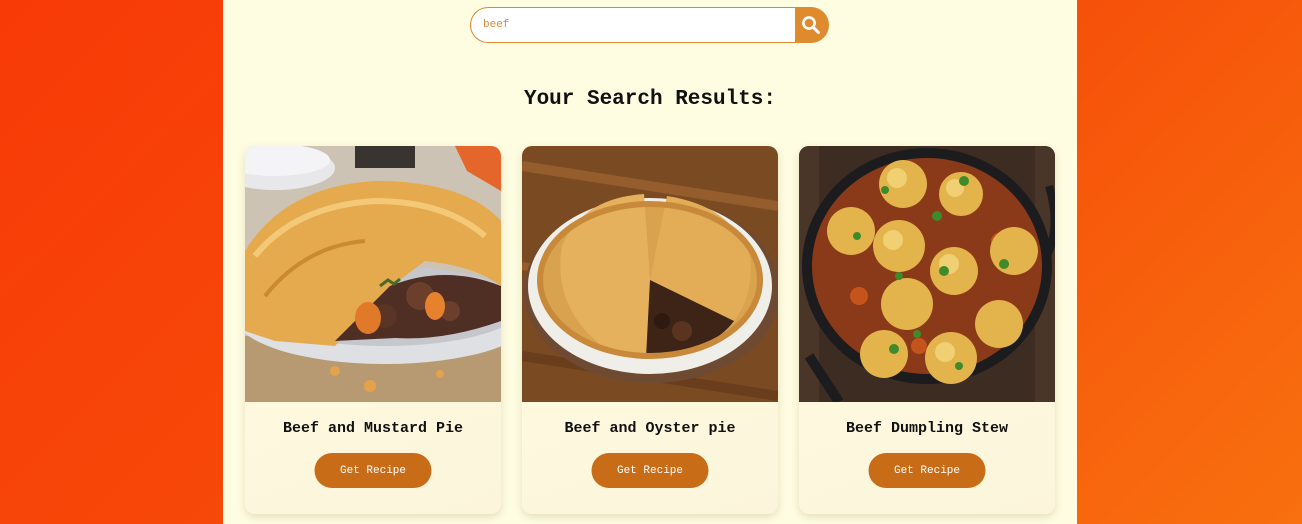  Describe the element at coordinates (927, 428) in the screenshot. I see `recipe-title: Beef Dumpling Stew` at that location.